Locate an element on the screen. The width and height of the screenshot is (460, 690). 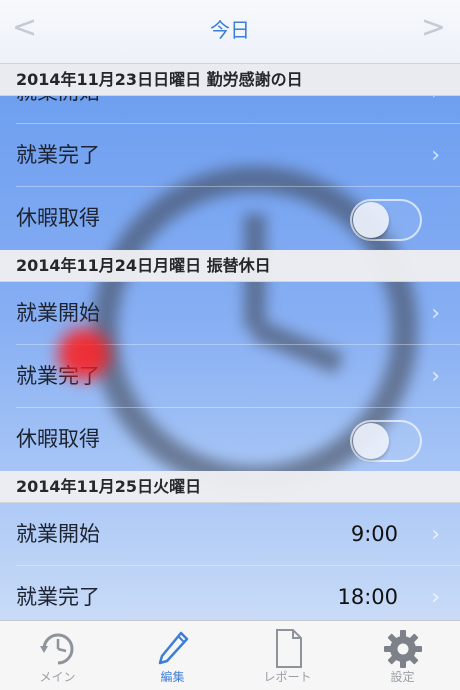
tab-bar: メイン 編集 レポート 設定 is located at coordinates (230, 655).